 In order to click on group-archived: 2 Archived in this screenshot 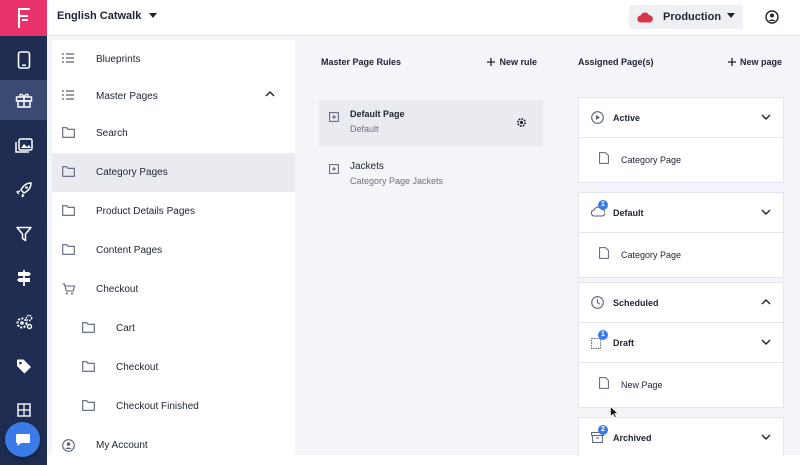, I will do `click(681, 438)`.